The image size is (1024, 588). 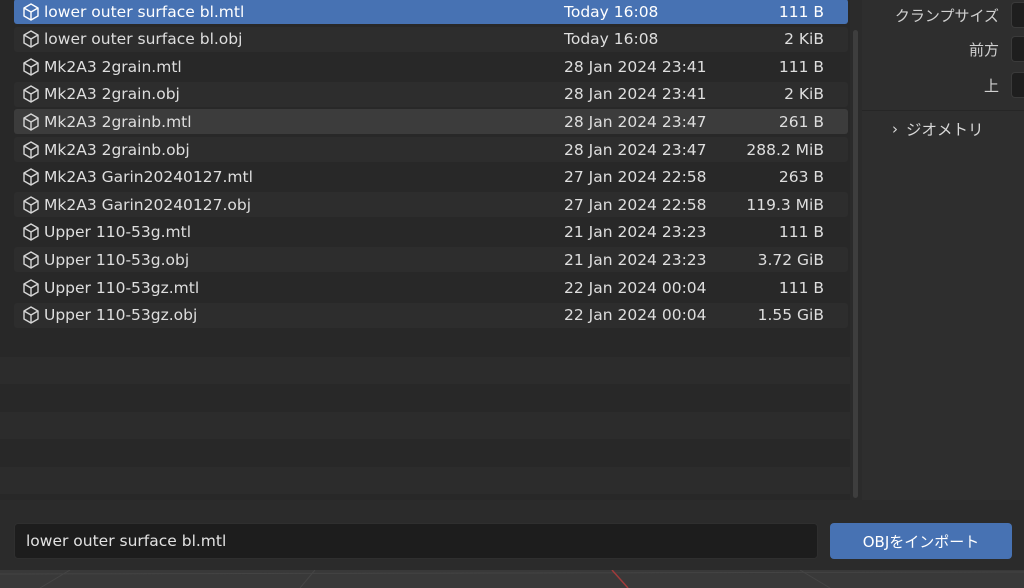 What do you see at coordinates (144, 11) in the screenshot?
I see `file-name: lower outer surface bl.mtl` at bounding box center [144, 11].